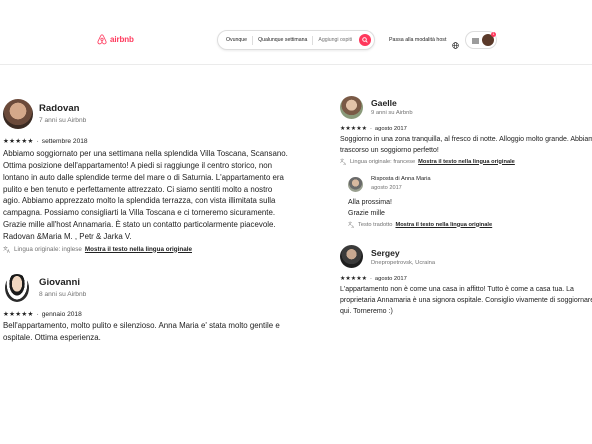  I want to click on notification-badge: 1, so click(493, 34).